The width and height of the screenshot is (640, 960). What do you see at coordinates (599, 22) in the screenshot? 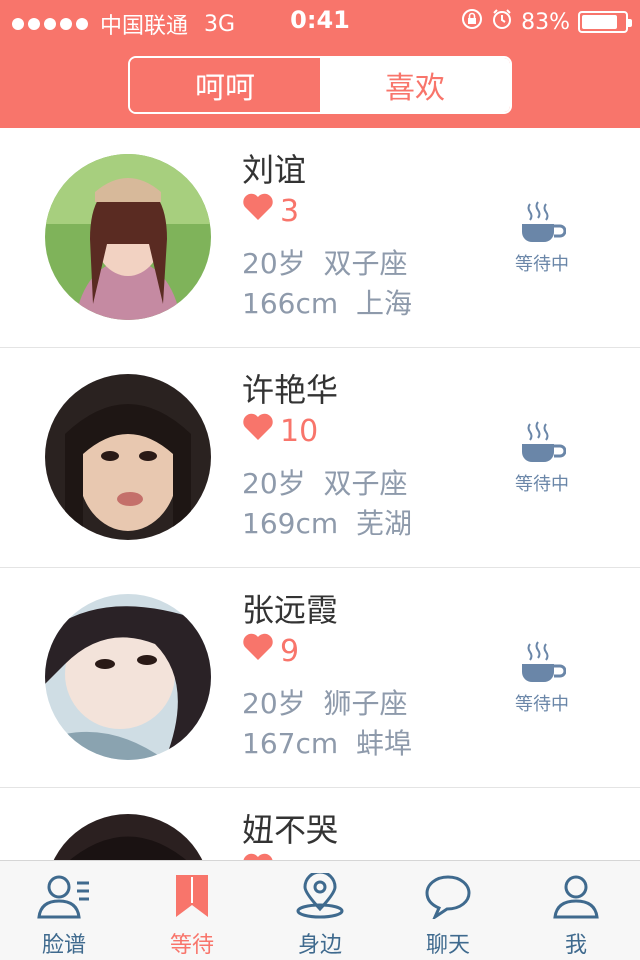
I see `battery-level` at bounding box center [599, 22].